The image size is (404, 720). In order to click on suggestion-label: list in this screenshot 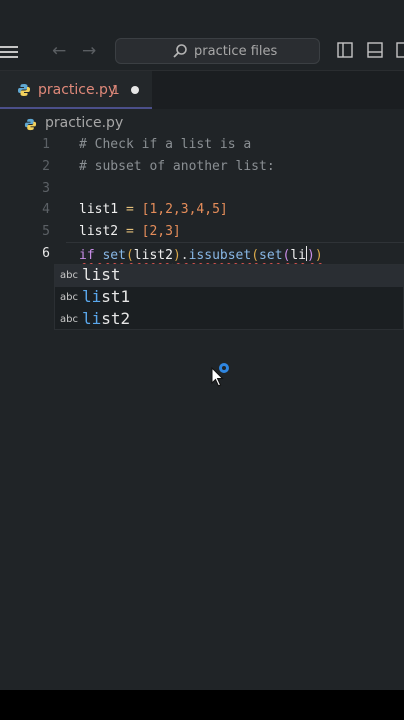, I will do `click(101, 274)`.